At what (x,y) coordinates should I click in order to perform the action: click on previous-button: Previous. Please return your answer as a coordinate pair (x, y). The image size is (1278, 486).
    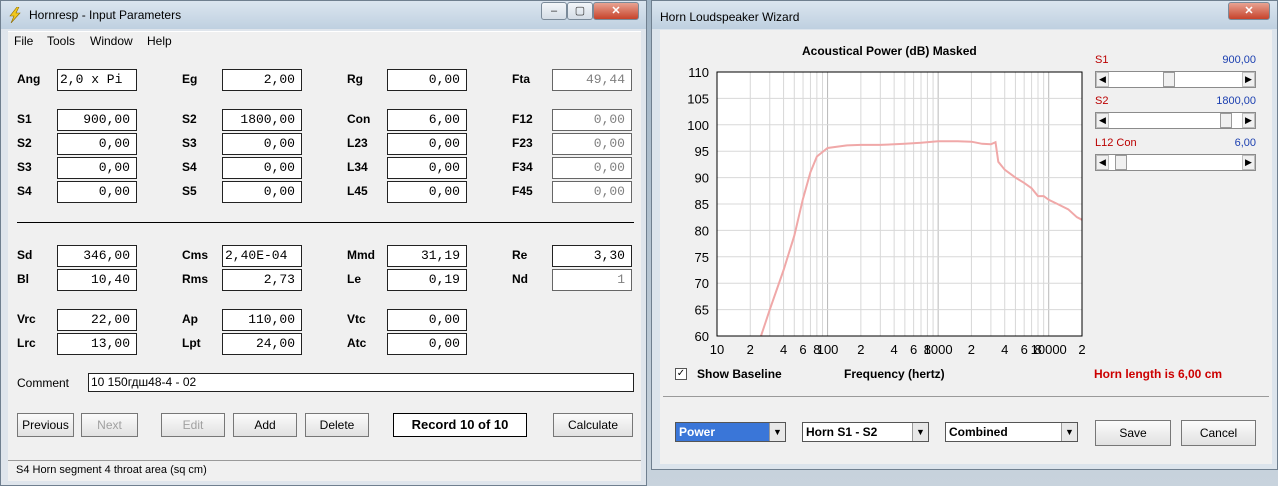
    Looking at the image, I should click on (45, 425).